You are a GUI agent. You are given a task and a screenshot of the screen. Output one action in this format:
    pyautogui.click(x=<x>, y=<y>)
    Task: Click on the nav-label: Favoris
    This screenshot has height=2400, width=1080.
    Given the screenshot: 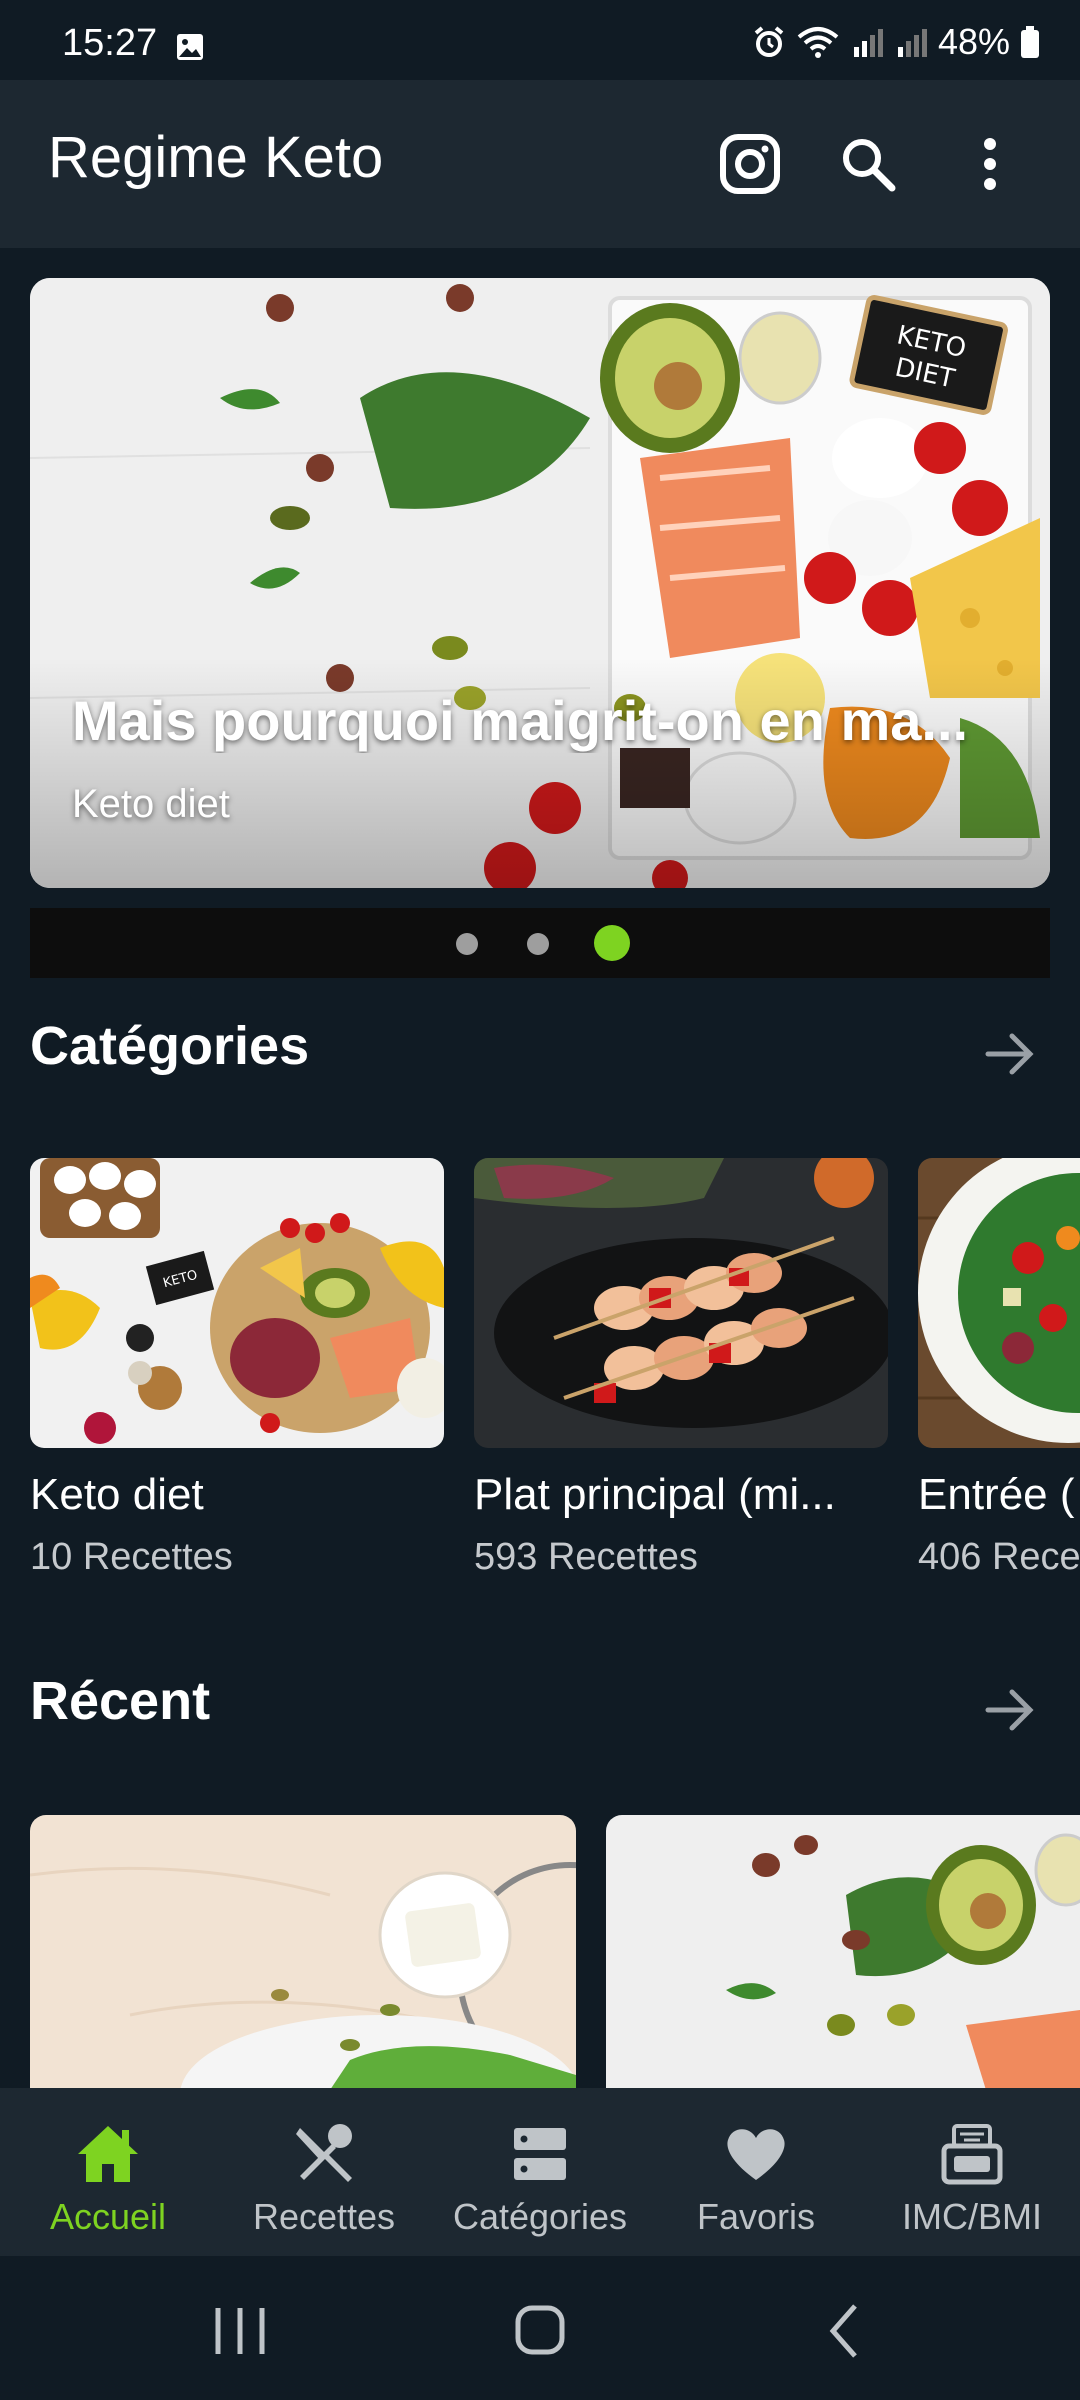 What is the action you would take?
    pyautogui.click(x=756, y=2216)
    